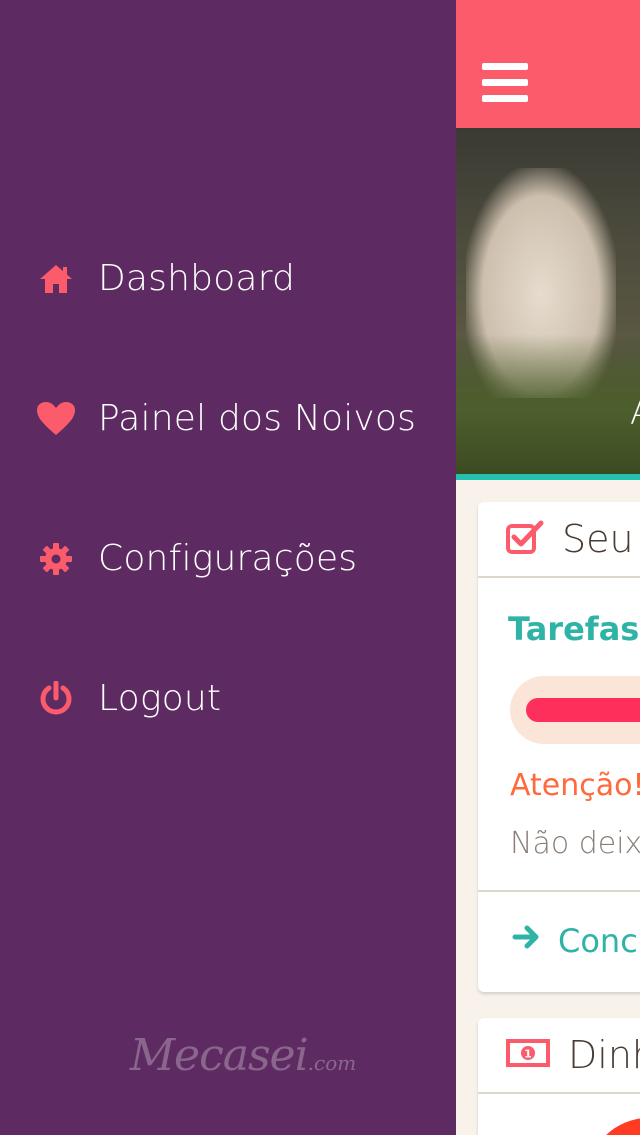 This screenshot has width=640, height=1135. I want to click on menu-item-painel-dos-noivos: Painel dos Noivos, so click(226, 418).